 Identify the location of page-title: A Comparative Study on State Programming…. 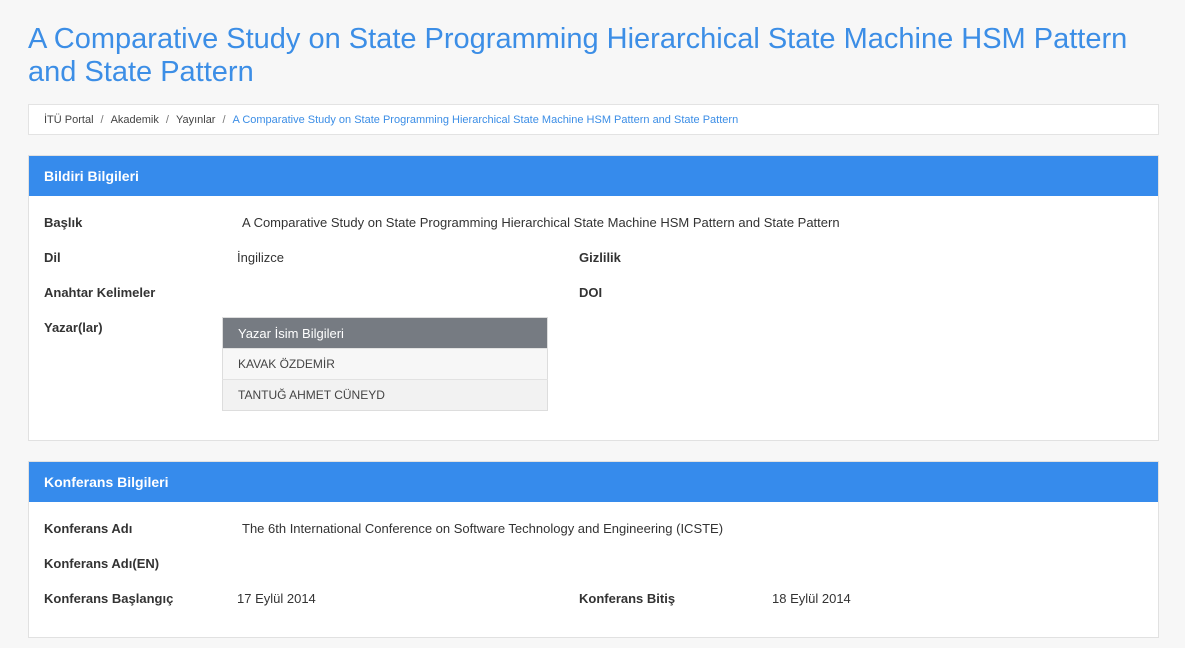
(578, 55).